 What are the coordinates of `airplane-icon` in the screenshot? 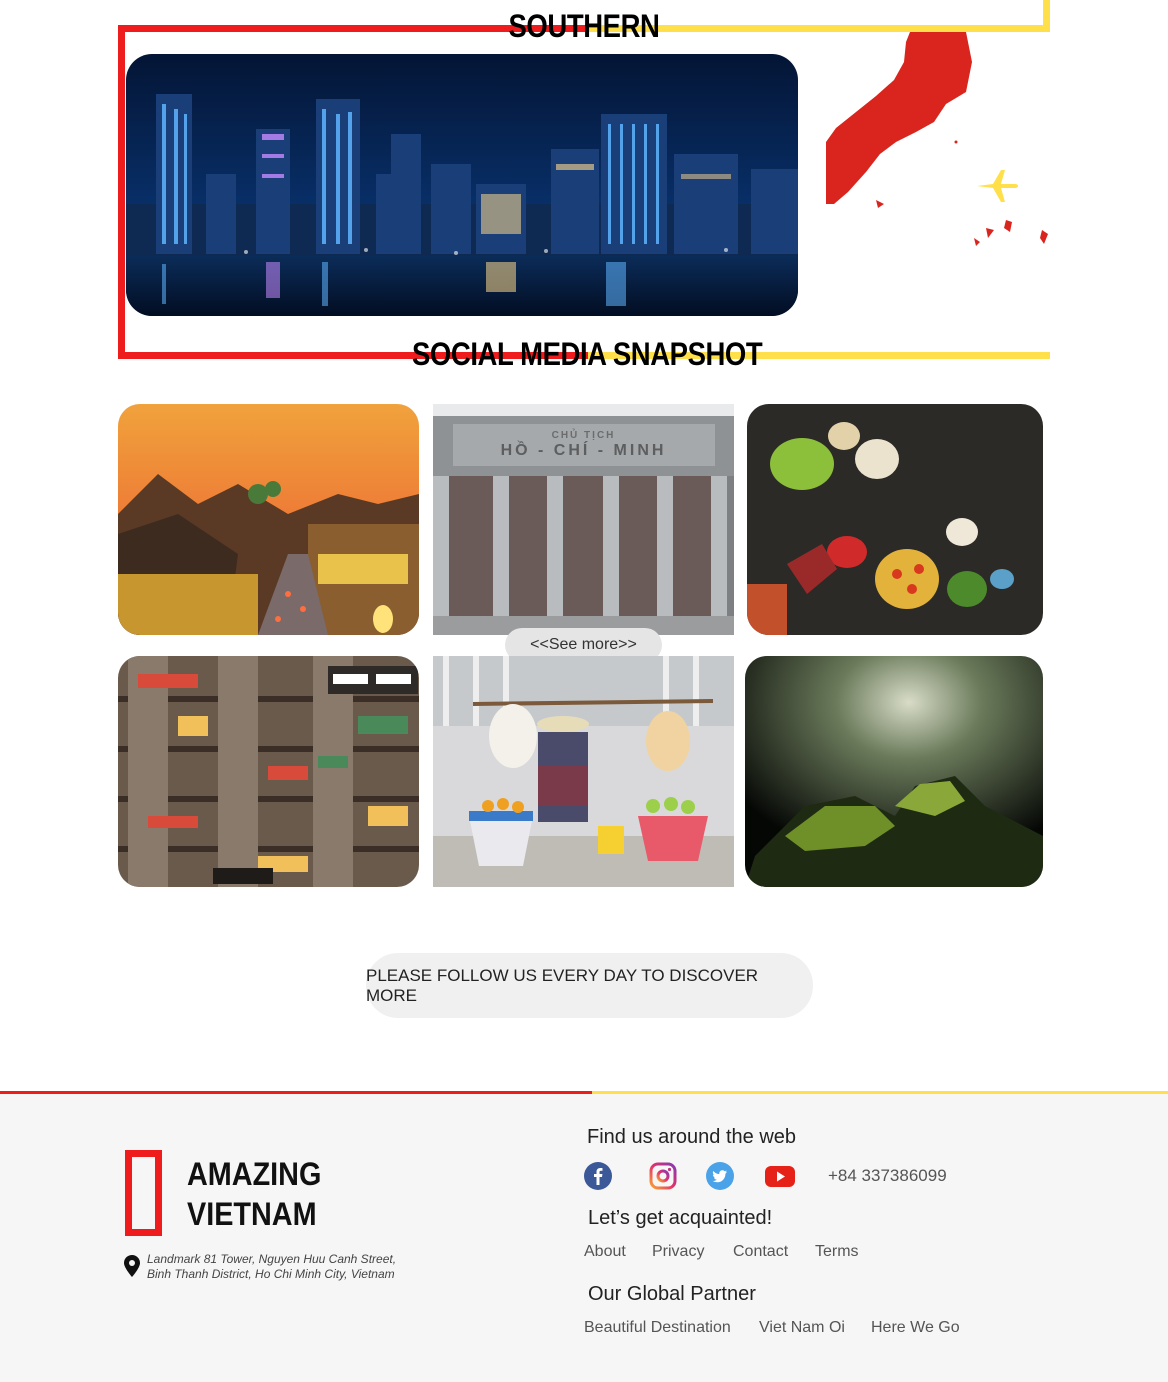 It's located at (997, 186).